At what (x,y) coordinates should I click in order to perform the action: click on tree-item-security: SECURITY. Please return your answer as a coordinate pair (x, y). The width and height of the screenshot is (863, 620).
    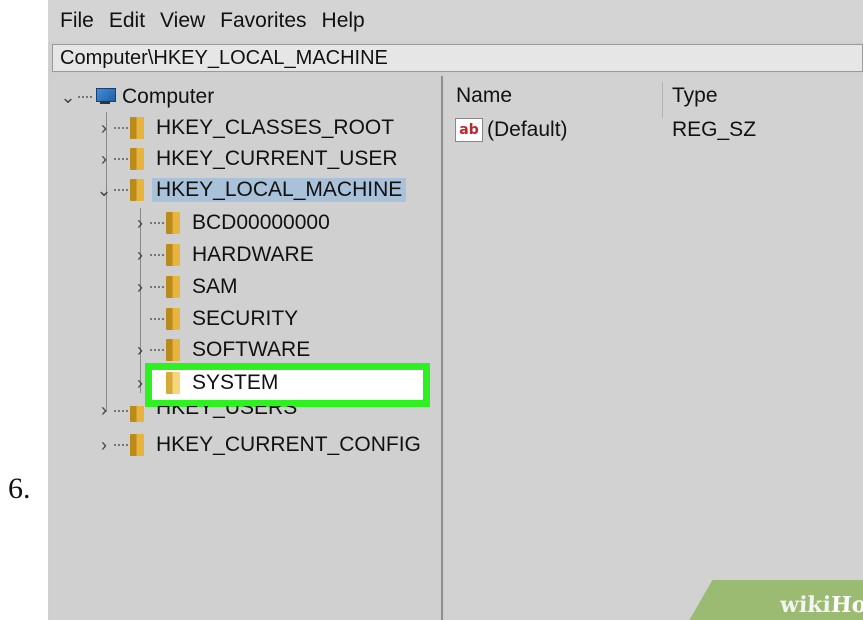
    Looking at the image, I should click on (217, 319).